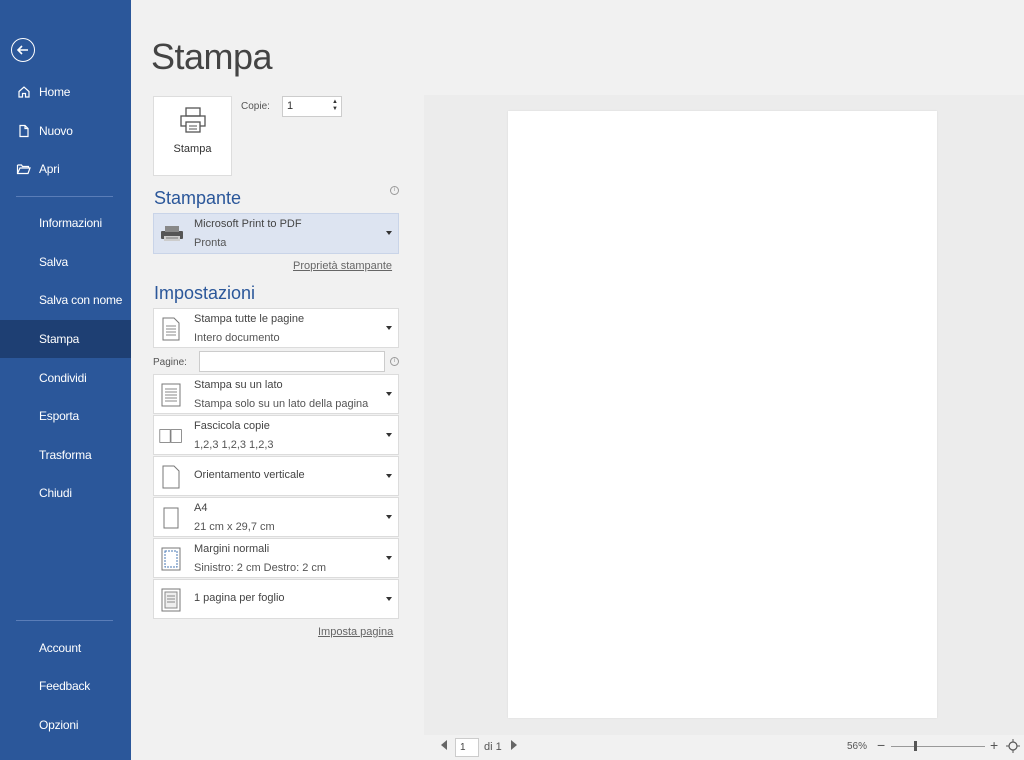 The height and width of the screenshot is (760, 1024). What do you see at coordinates (232, 549) in the screenshot?
I see `option-title: Margini normali` at bounding box center [232, 549].